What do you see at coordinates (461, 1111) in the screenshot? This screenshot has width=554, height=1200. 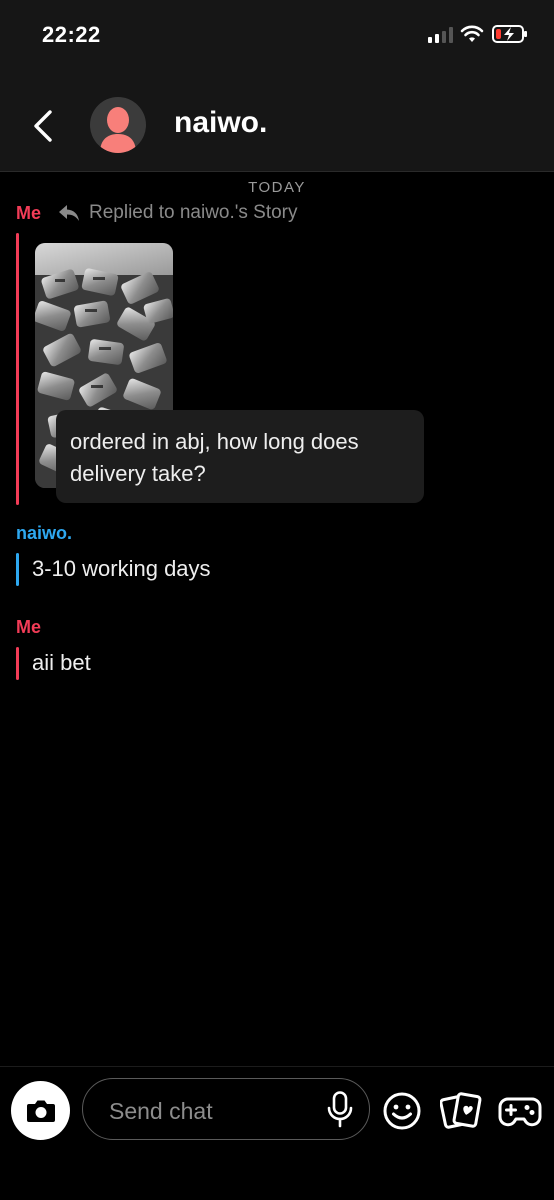 I see `cards-icon` at bounding box center [461, 1111].